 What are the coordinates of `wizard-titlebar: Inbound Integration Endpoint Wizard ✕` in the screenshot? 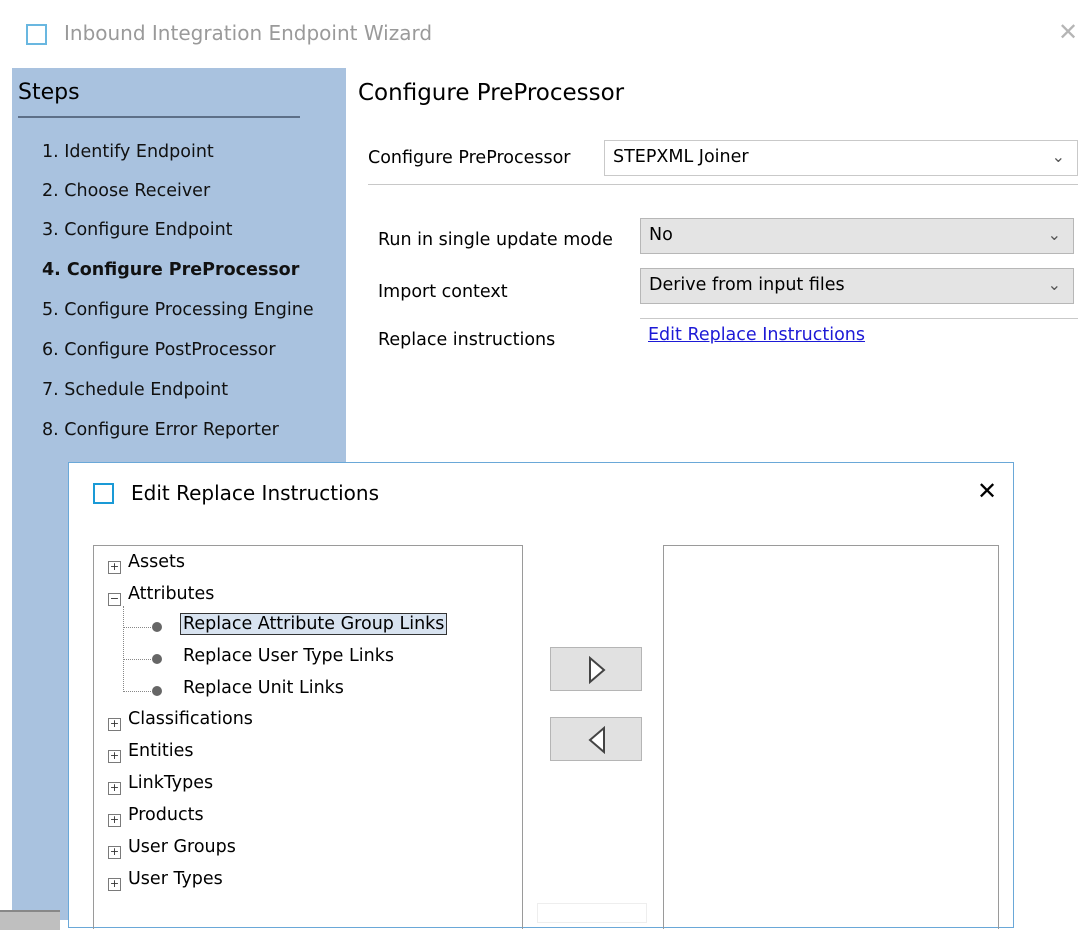 It's located at (539, 34).